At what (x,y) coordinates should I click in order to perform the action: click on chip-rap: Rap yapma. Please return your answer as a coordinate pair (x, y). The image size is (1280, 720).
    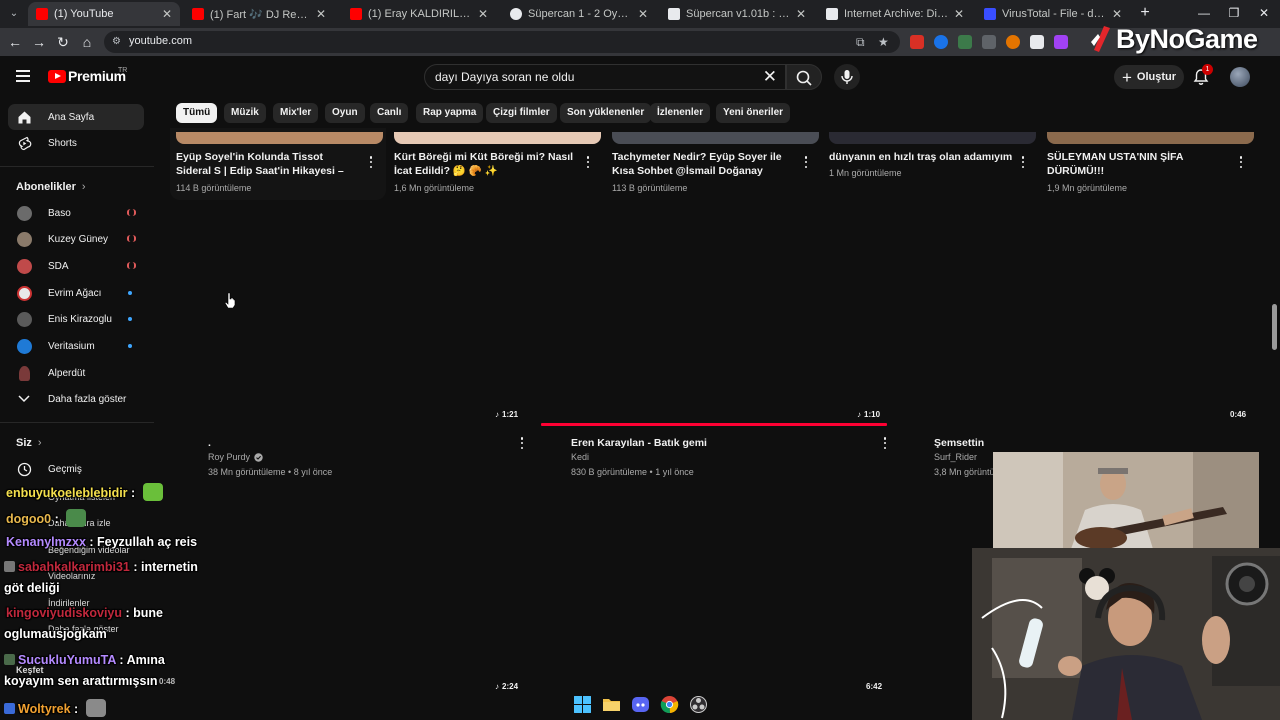
    Looking at the image, I should click on (450, 113).